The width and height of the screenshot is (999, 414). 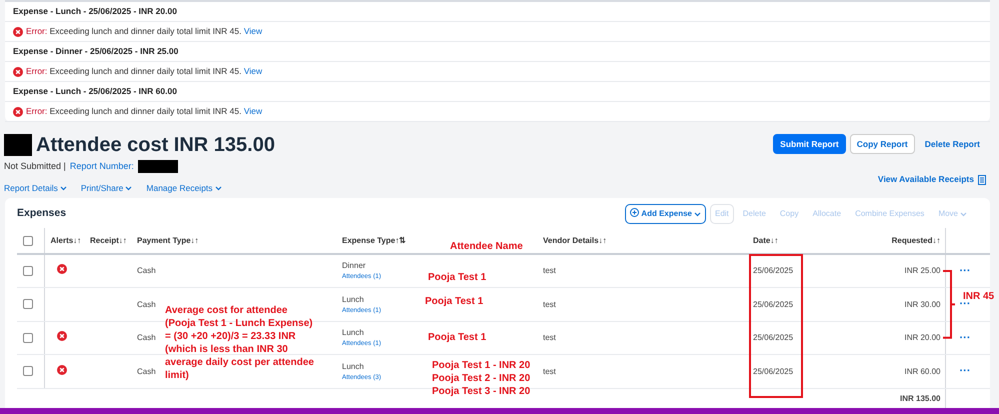 I want to click on table-cell: INR 60.00, so click(x=922, y=371).